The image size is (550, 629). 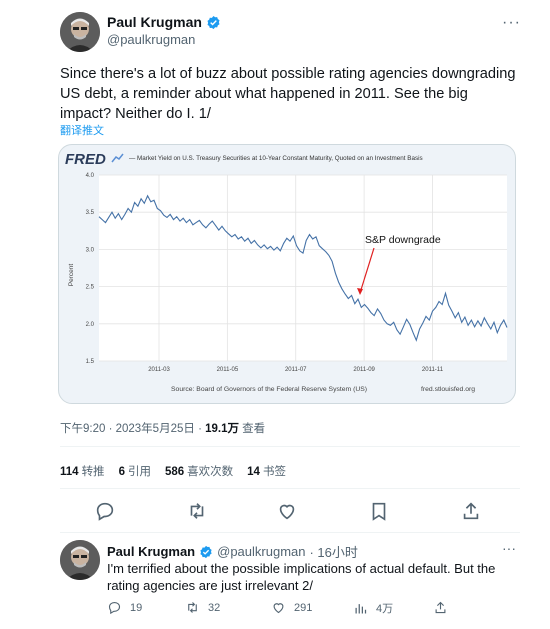 I want to click on retweet-count: 32, so click(x=214, y=607).